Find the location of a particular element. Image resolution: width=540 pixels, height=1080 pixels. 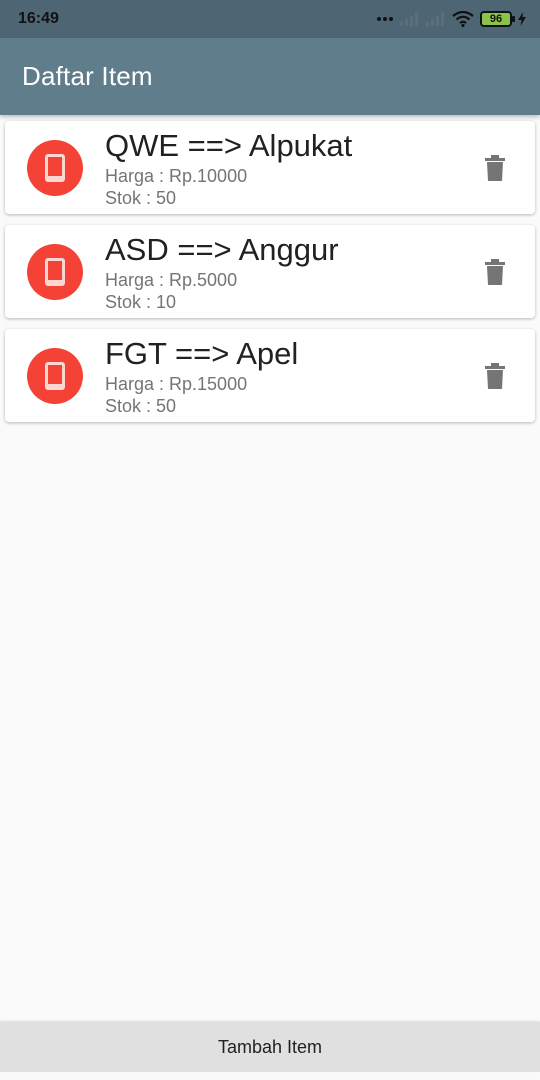

item-price: Harga : Rp.10000 is located at coordinates (176, 176).